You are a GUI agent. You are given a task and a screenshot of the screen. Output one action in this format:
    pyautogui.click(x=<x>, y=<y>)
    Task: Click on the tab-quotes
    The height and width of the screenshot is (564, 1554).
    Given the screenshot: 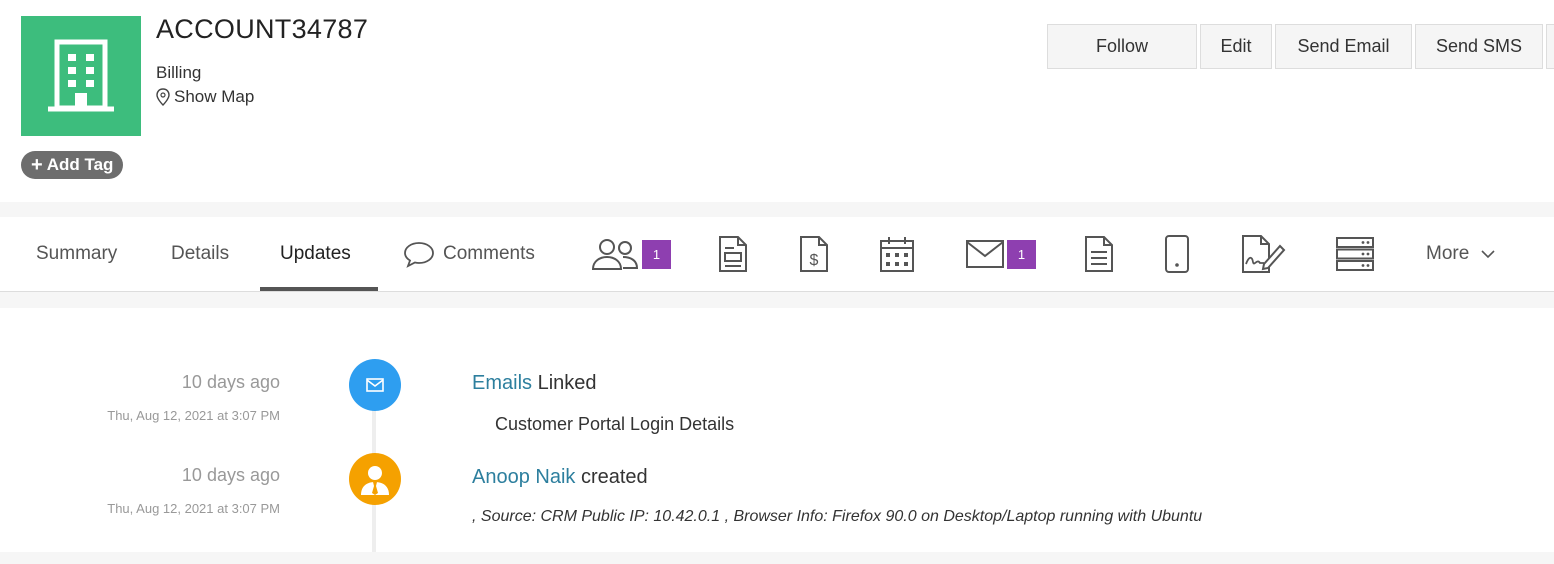 What is the action you would take?
    pyautogui.click(x=733, y=254)
    